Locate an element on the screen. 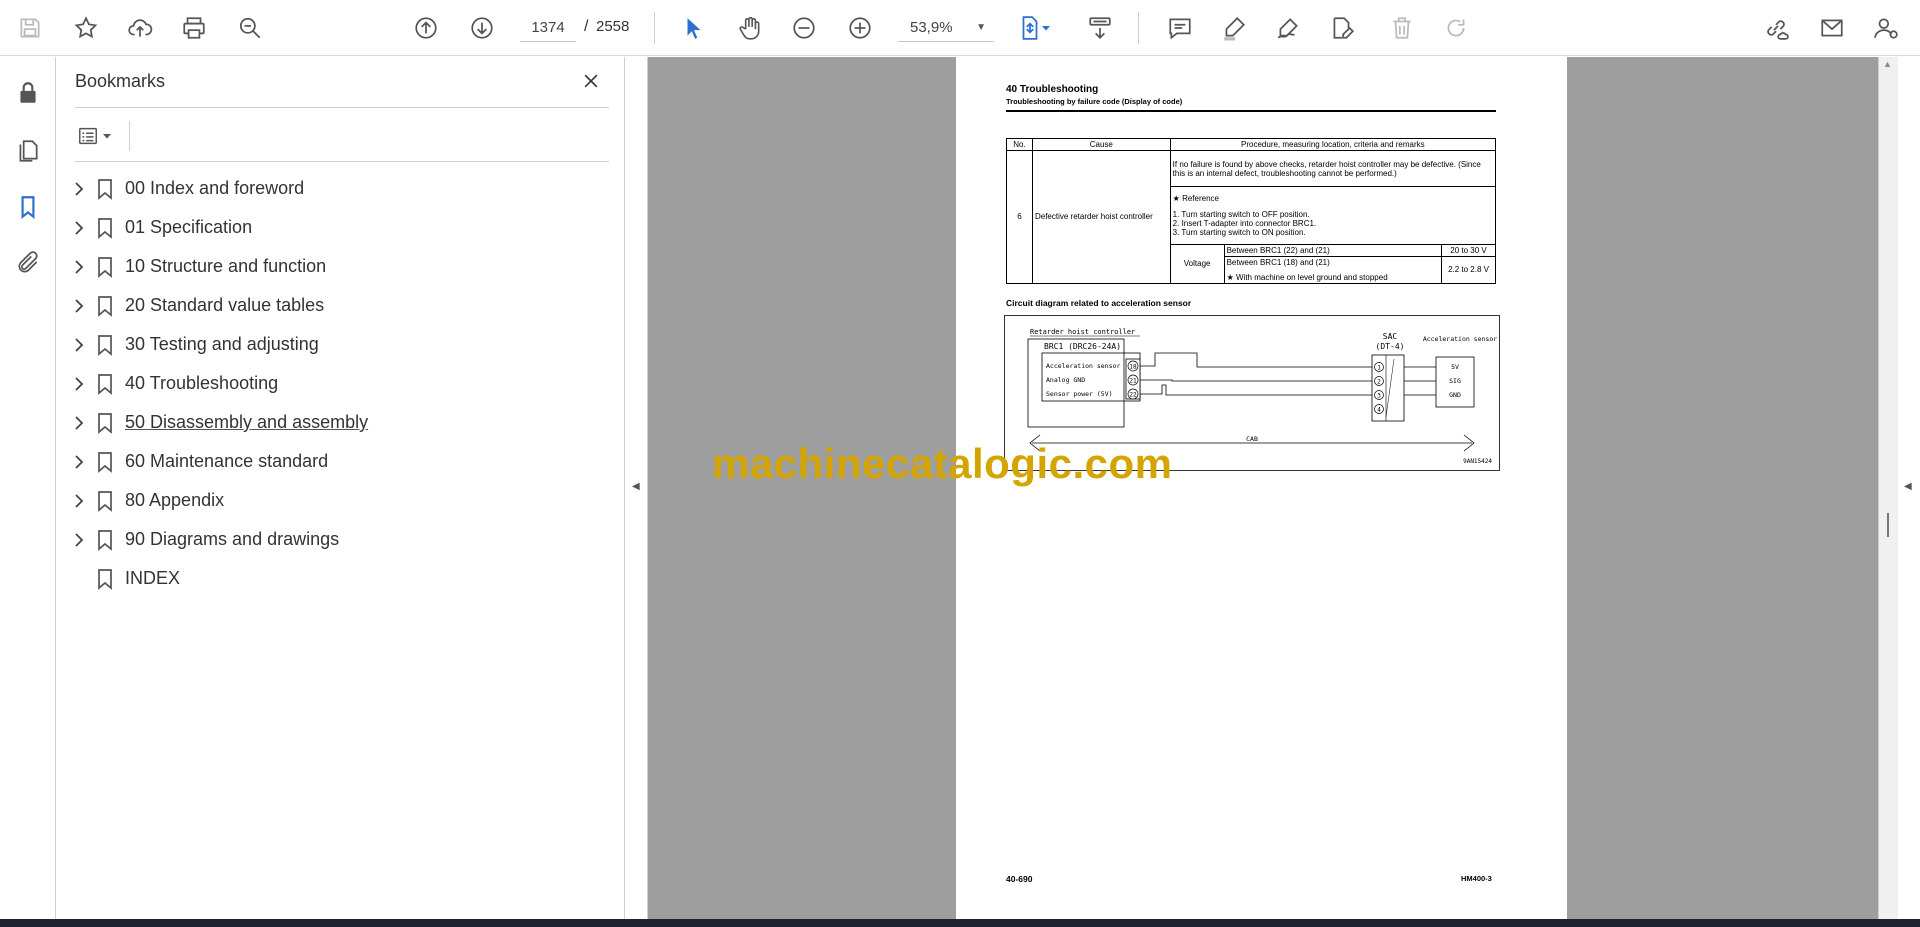 This screenshot has height=927, width=1920. bookmark-item: 60 Maintenance standard is located at coordinates (341, 461).